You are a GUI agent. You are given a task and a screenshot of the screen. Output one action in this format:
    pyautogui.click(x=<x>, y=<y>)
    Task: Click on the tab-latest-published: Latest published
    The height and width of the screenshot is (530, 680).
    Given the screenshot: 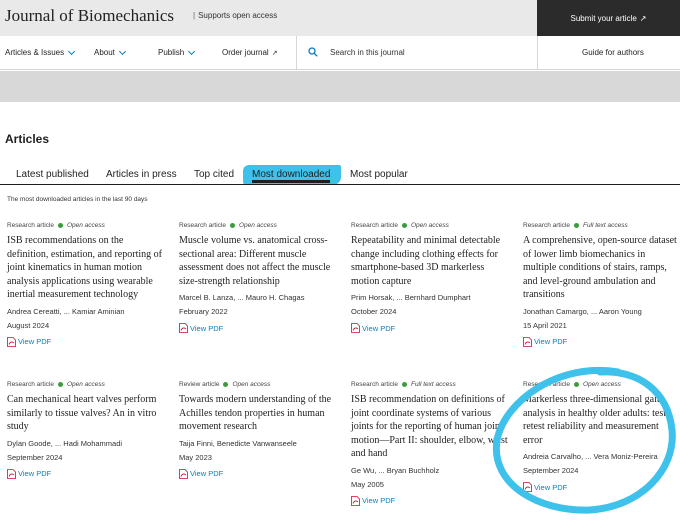 What is the action you would take?
    pyautogui.click(x=52, y=174)
    